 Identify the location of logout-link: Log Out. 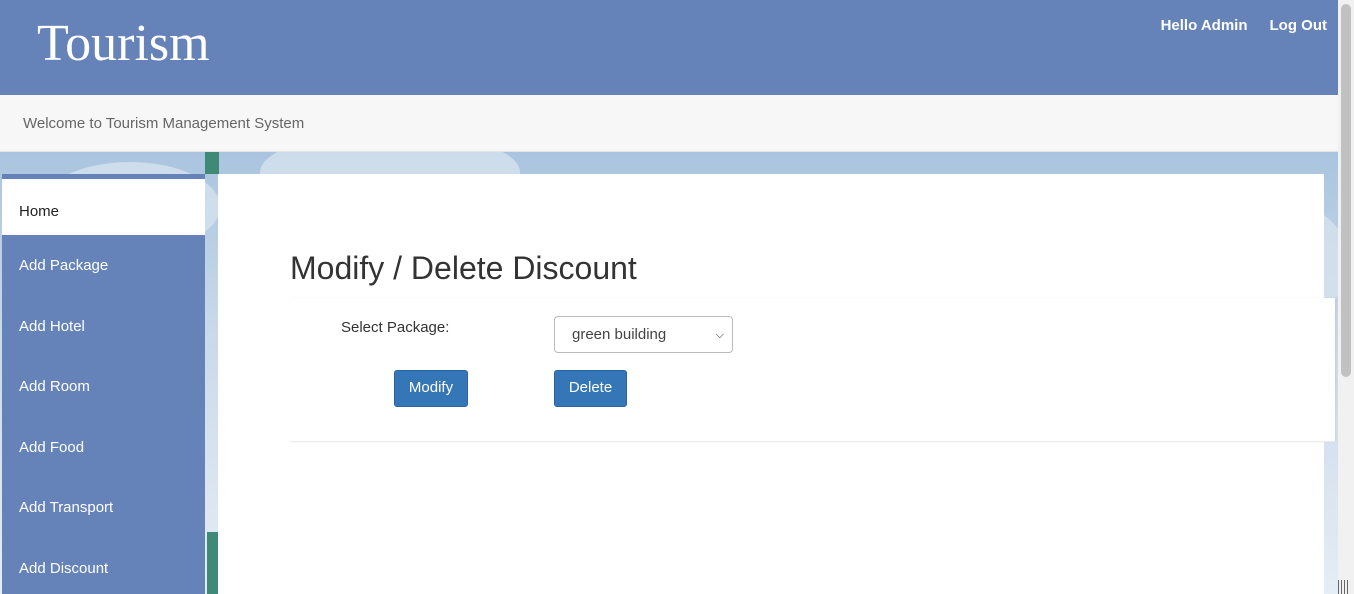
(1298, 25).